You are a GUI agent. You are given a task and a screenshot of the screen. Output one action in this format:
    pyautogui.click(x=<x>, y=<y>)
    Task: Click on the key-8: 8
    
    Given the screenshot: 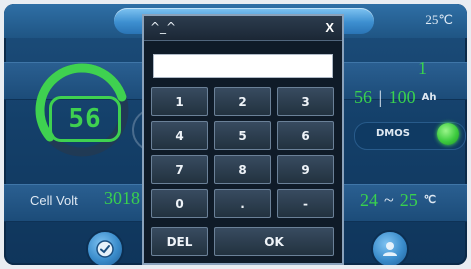 What is the action you would take?
    pyautogui.click(x=242, y=169)
    